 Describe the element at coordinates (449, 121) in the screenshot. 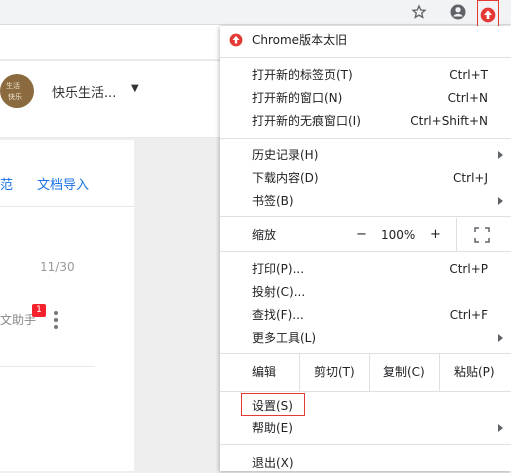

I see `shortcut: Ctrl+Shift+N` at that location.